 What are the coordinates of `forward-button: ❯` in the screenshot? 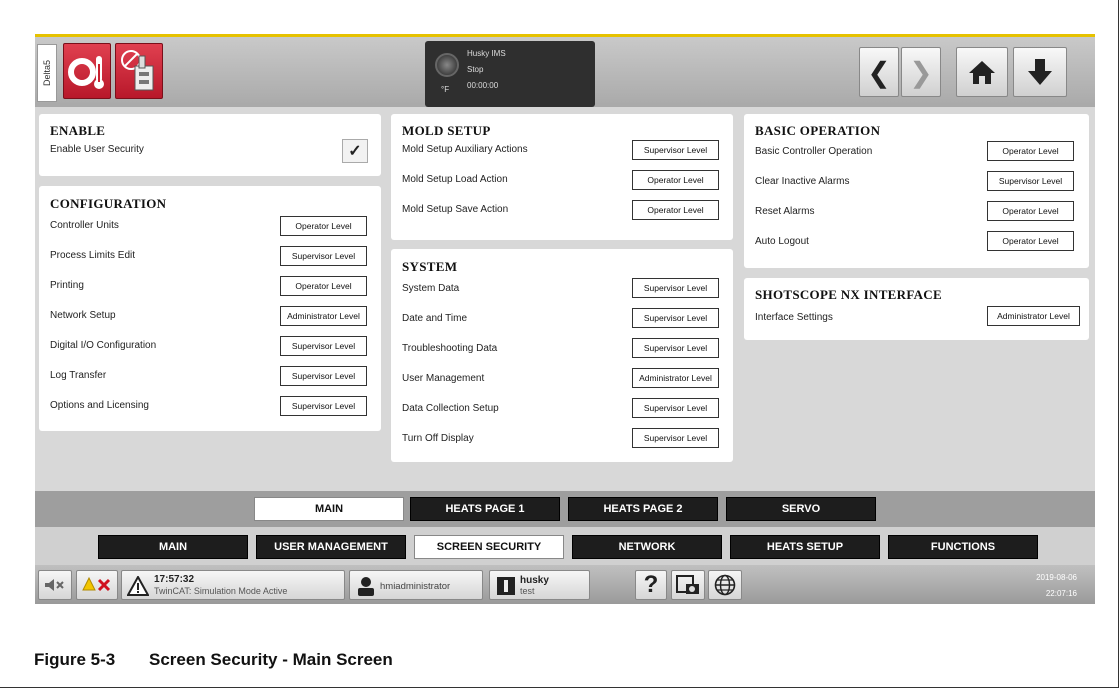 It's located at (921, 72).